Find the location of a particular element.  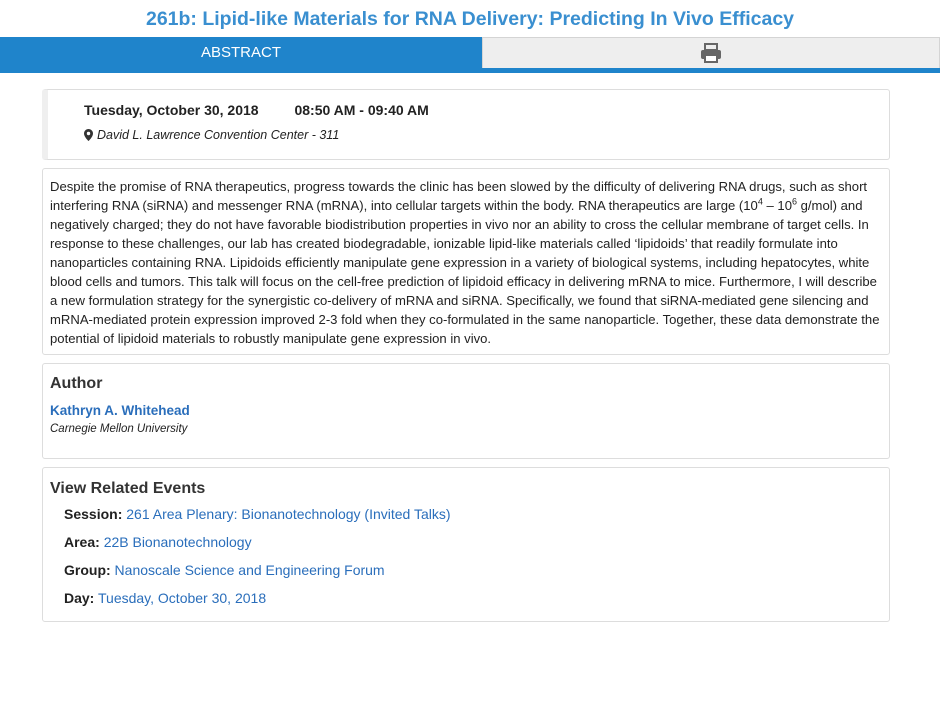

event-date: Tuesday, October 30, 2018 is located at coordinates (171, 110).